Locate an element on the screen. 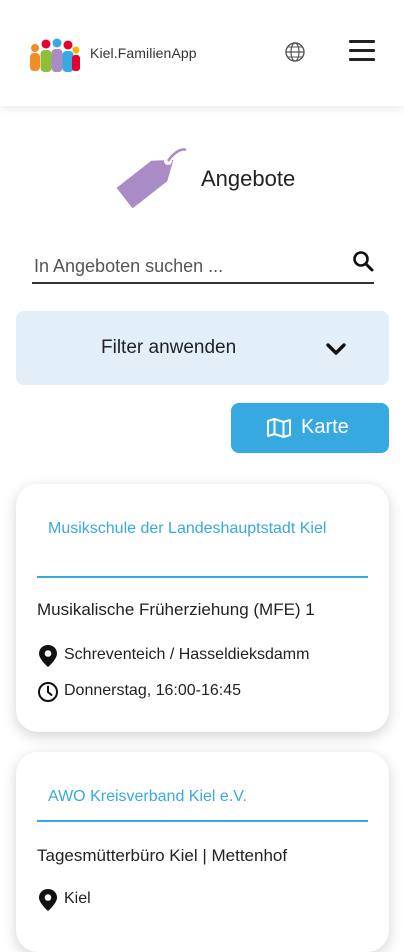  chevron-down-icon is located at coordinates (336, 349).